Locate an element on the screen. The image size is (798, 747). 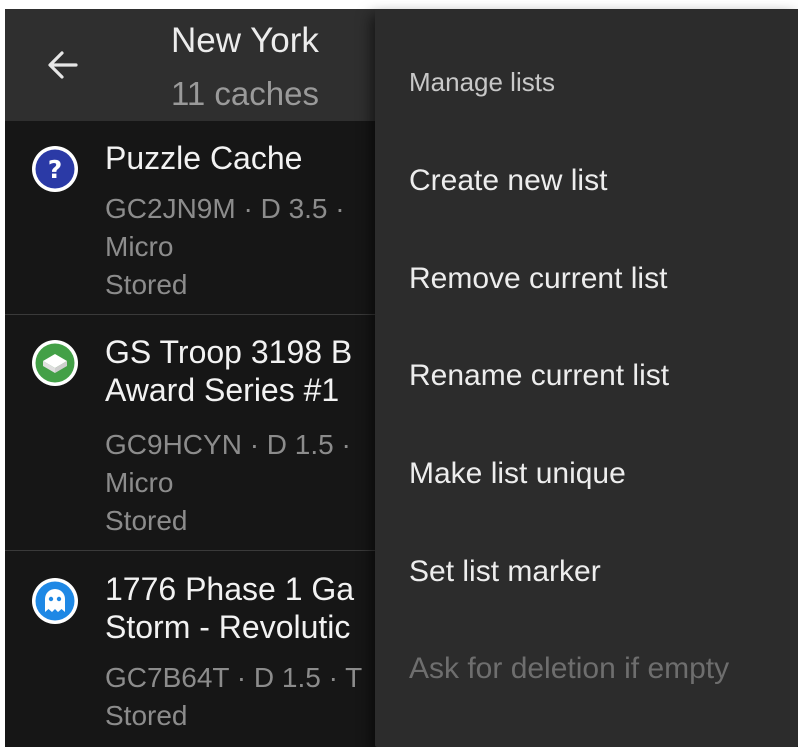
menu-item-remove-current-list: Remove current list is located at coordinates (538, 279).